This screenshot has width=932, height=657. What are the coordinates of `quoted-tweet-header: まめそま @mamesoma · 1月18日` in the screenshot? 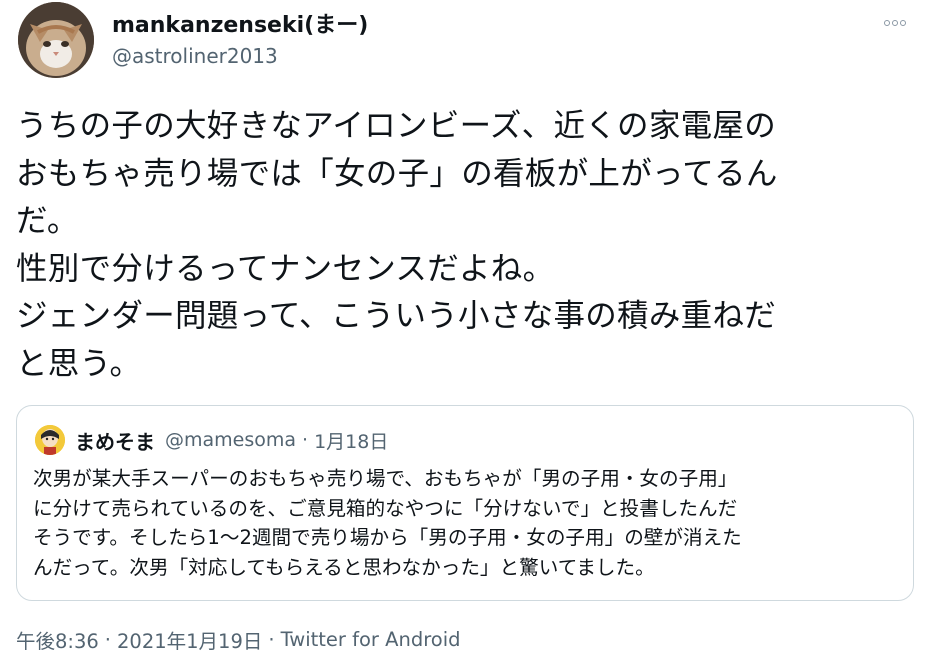 It's located at (211, 440).